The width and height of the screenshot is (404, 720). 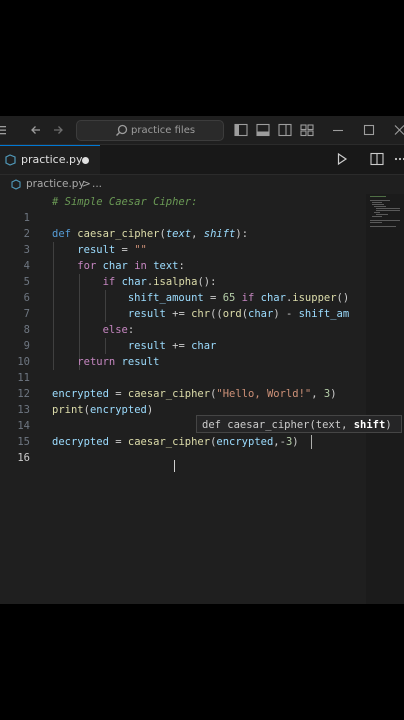 What do you see at coordinates (241, 130) in the screenshot?
I see `toggle-primary-sidebar-icon` at bounding box center [241, 130].